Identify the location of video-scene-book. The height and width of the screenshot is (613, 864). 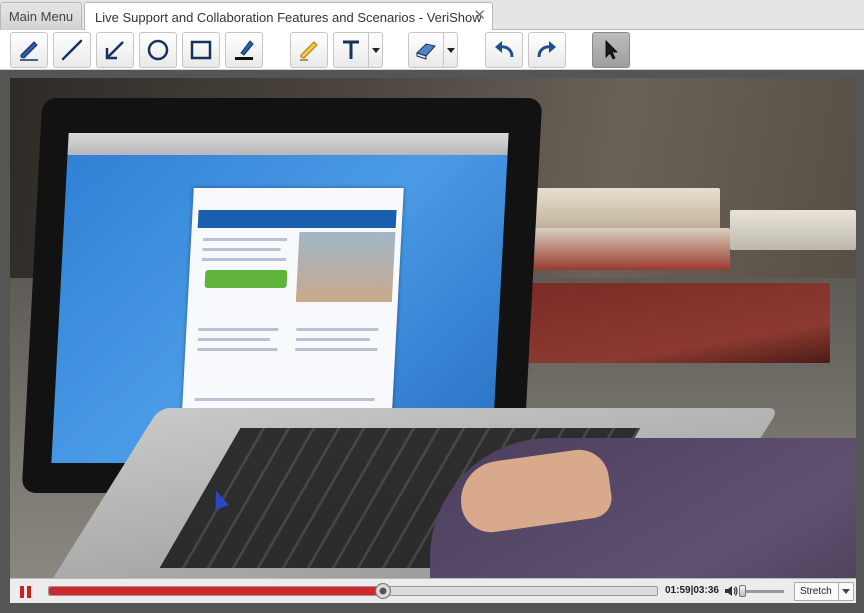
(670, 323).